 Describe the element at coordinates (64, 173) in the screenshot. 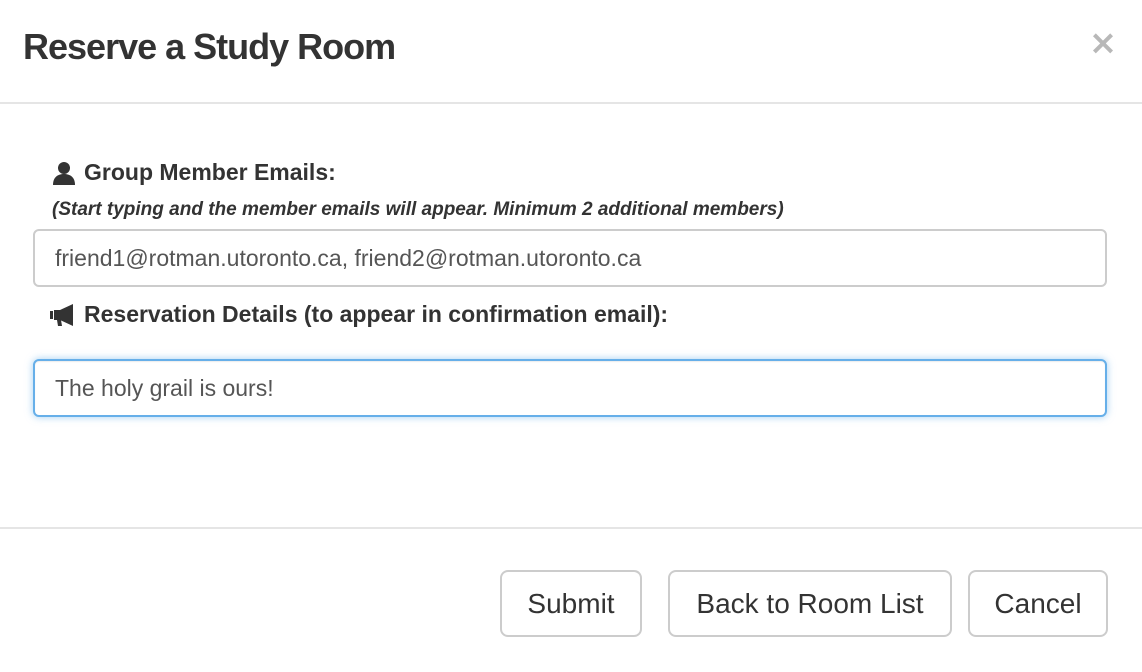

I see `user-icon` at that location.